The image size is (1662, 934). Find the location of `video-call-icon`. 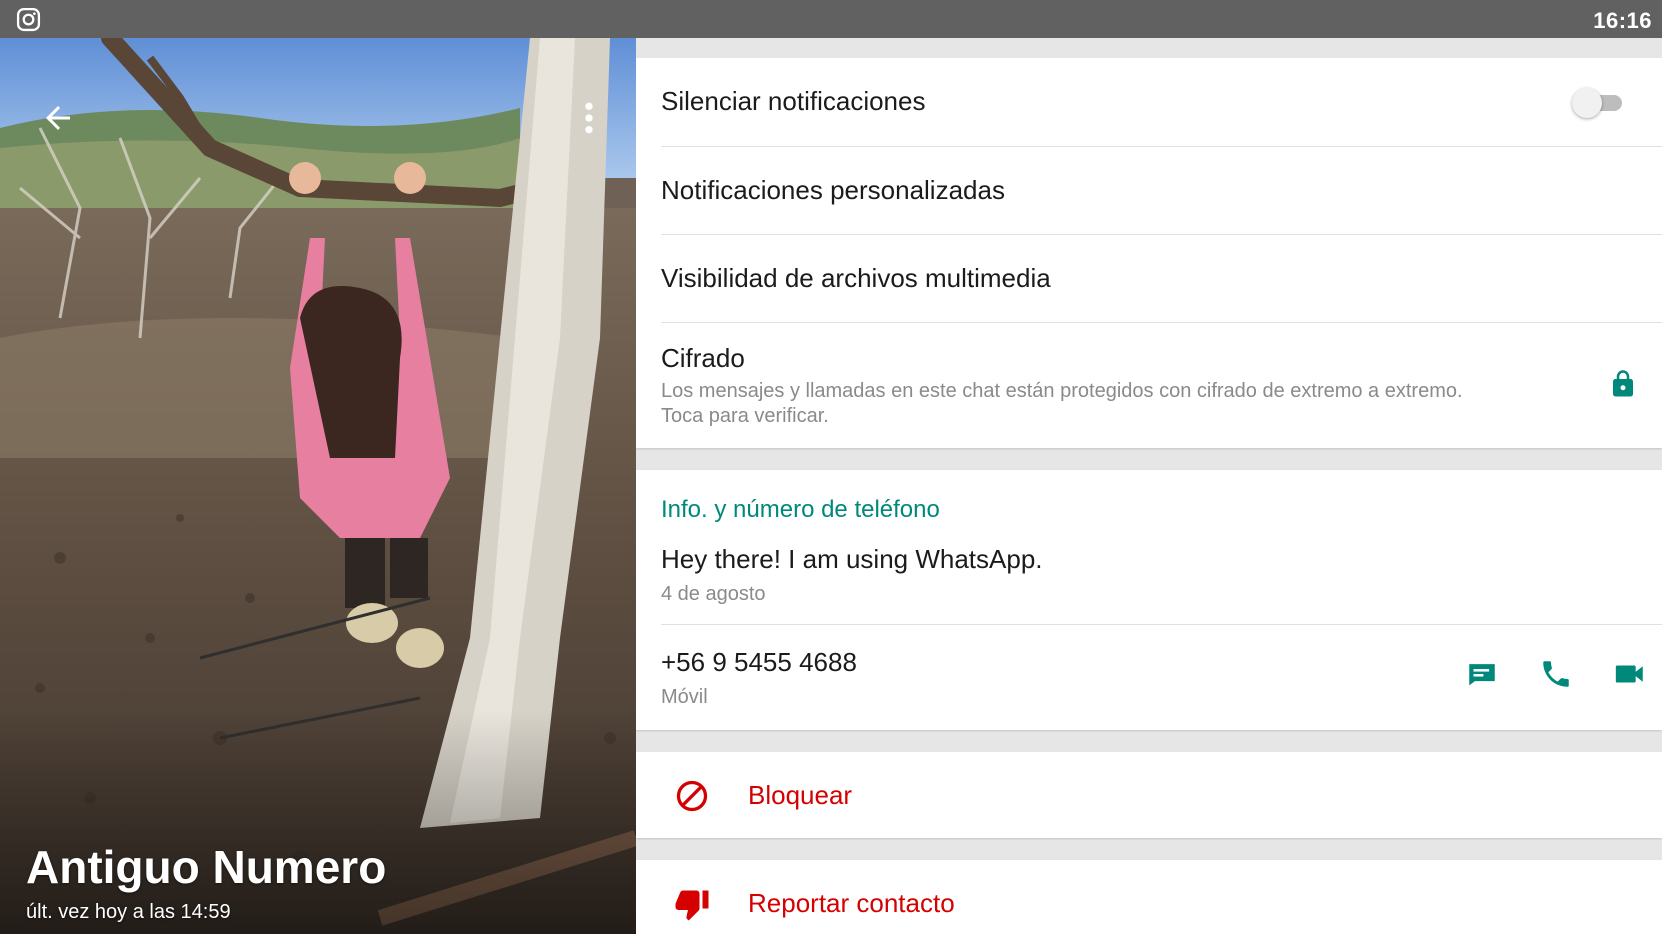

video-call-icon is located at coordinates (1630, 674).